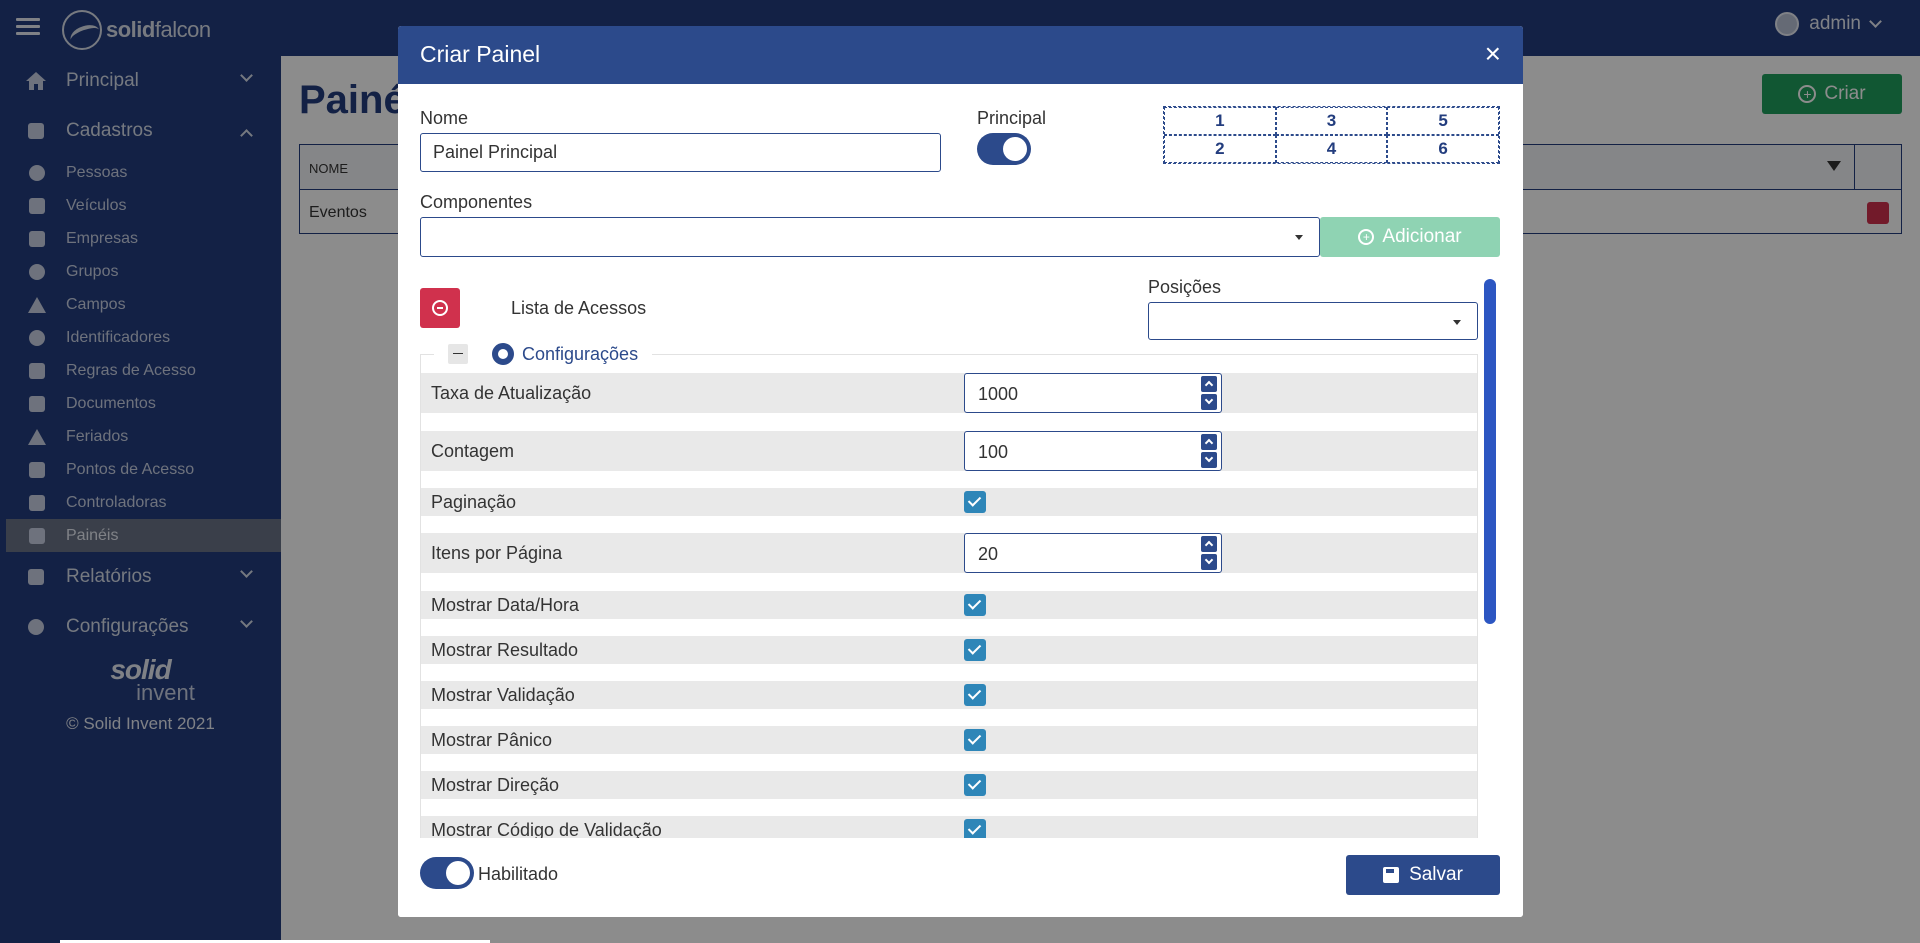 The image size is (1920, 943). What do you see at coordinates (1443, 121) in the screenshot?
I see `position-cell: 5` at bounding box center [1443, 121].